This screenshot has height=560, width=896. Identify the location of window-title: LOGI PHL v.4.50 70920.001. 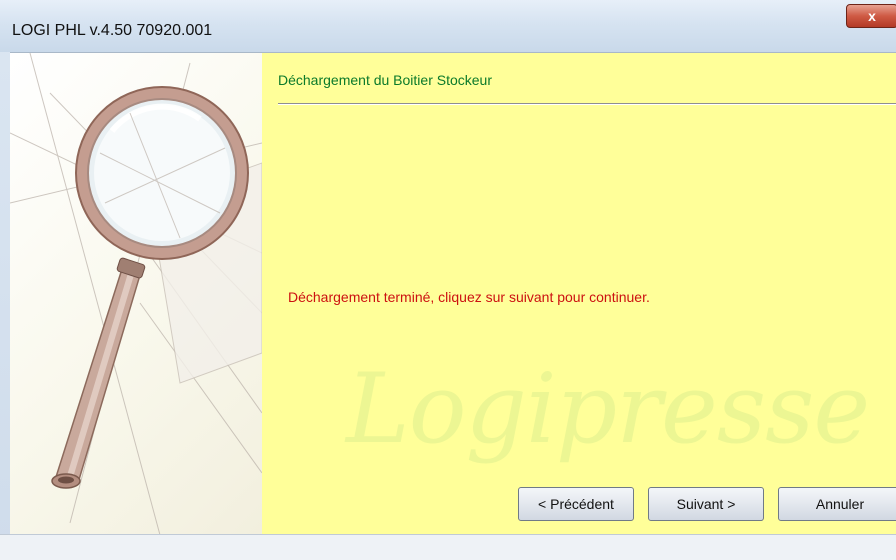
(112, 30).